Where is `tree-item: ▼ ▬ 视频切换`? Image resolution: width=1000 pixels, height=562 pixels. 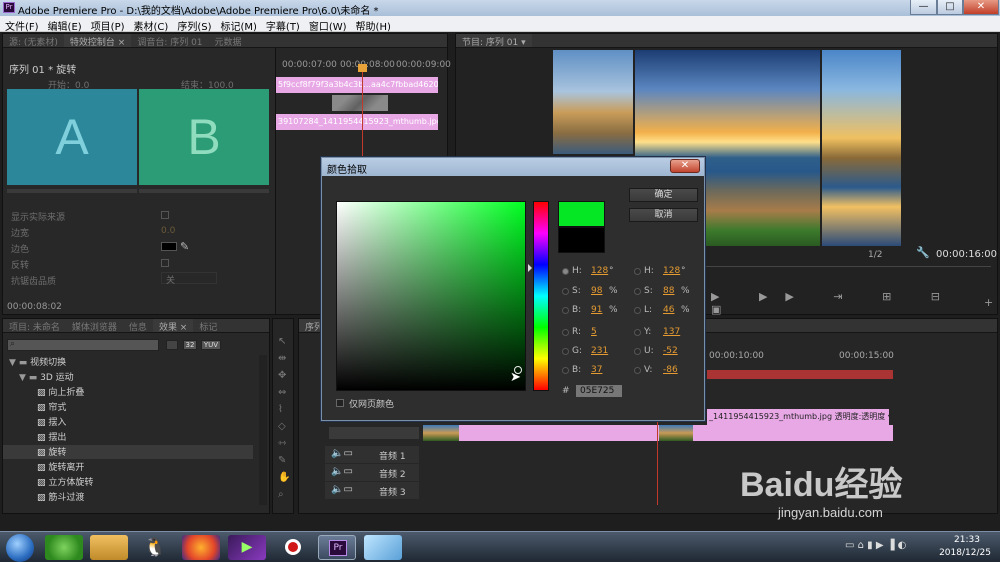
tree-item: ▼ ▬ 视频切换 is located at coordinates (37, 362).